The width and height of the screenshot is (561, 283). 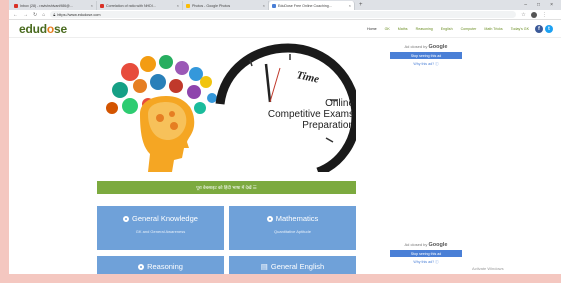 I want to click on hero-line-1: Online, so click(x=339, y=103).